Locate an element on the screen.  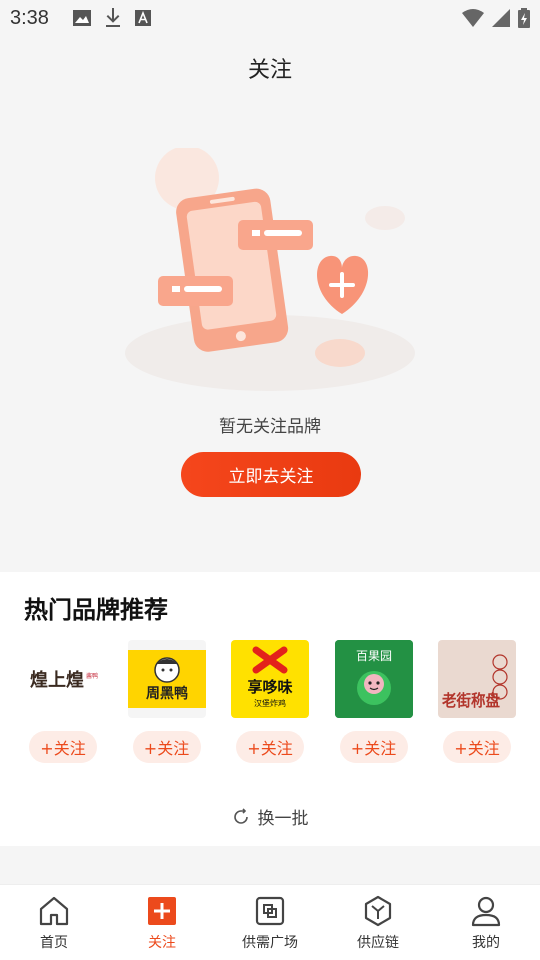
page-title: 关注 is located at coordinates (269, 70).